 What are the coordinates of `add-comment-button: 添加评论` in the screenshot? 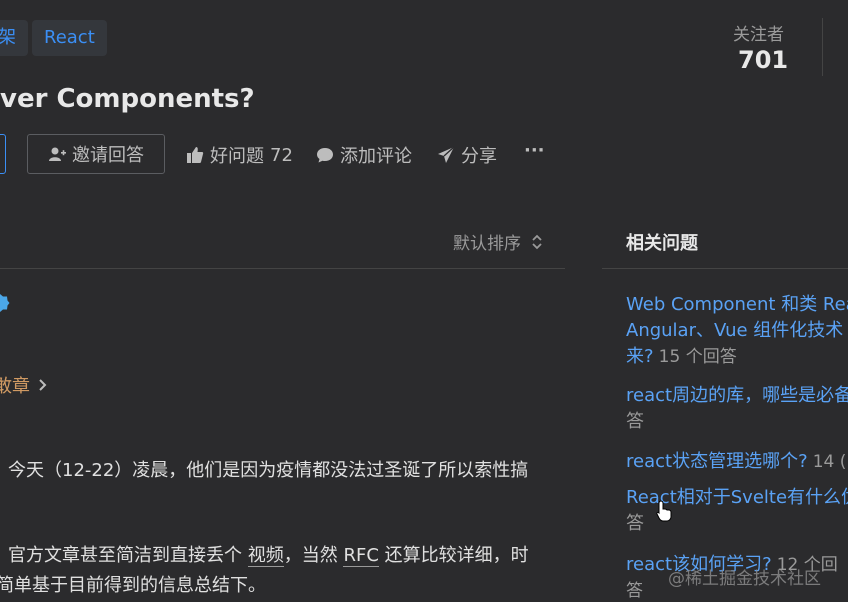 It's located at (364, 155).